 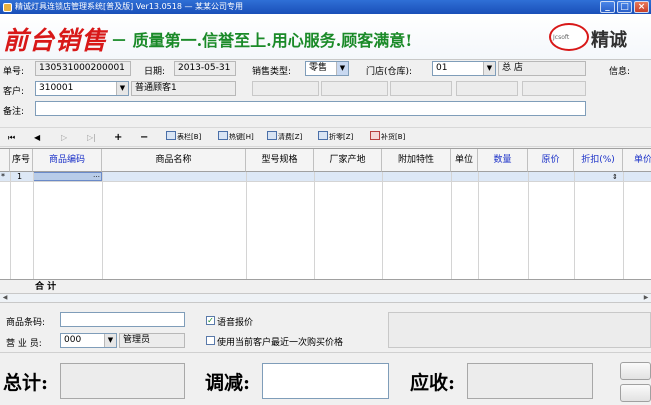 I want to click on column-header: 附加特性, so click(x=416, y=160).